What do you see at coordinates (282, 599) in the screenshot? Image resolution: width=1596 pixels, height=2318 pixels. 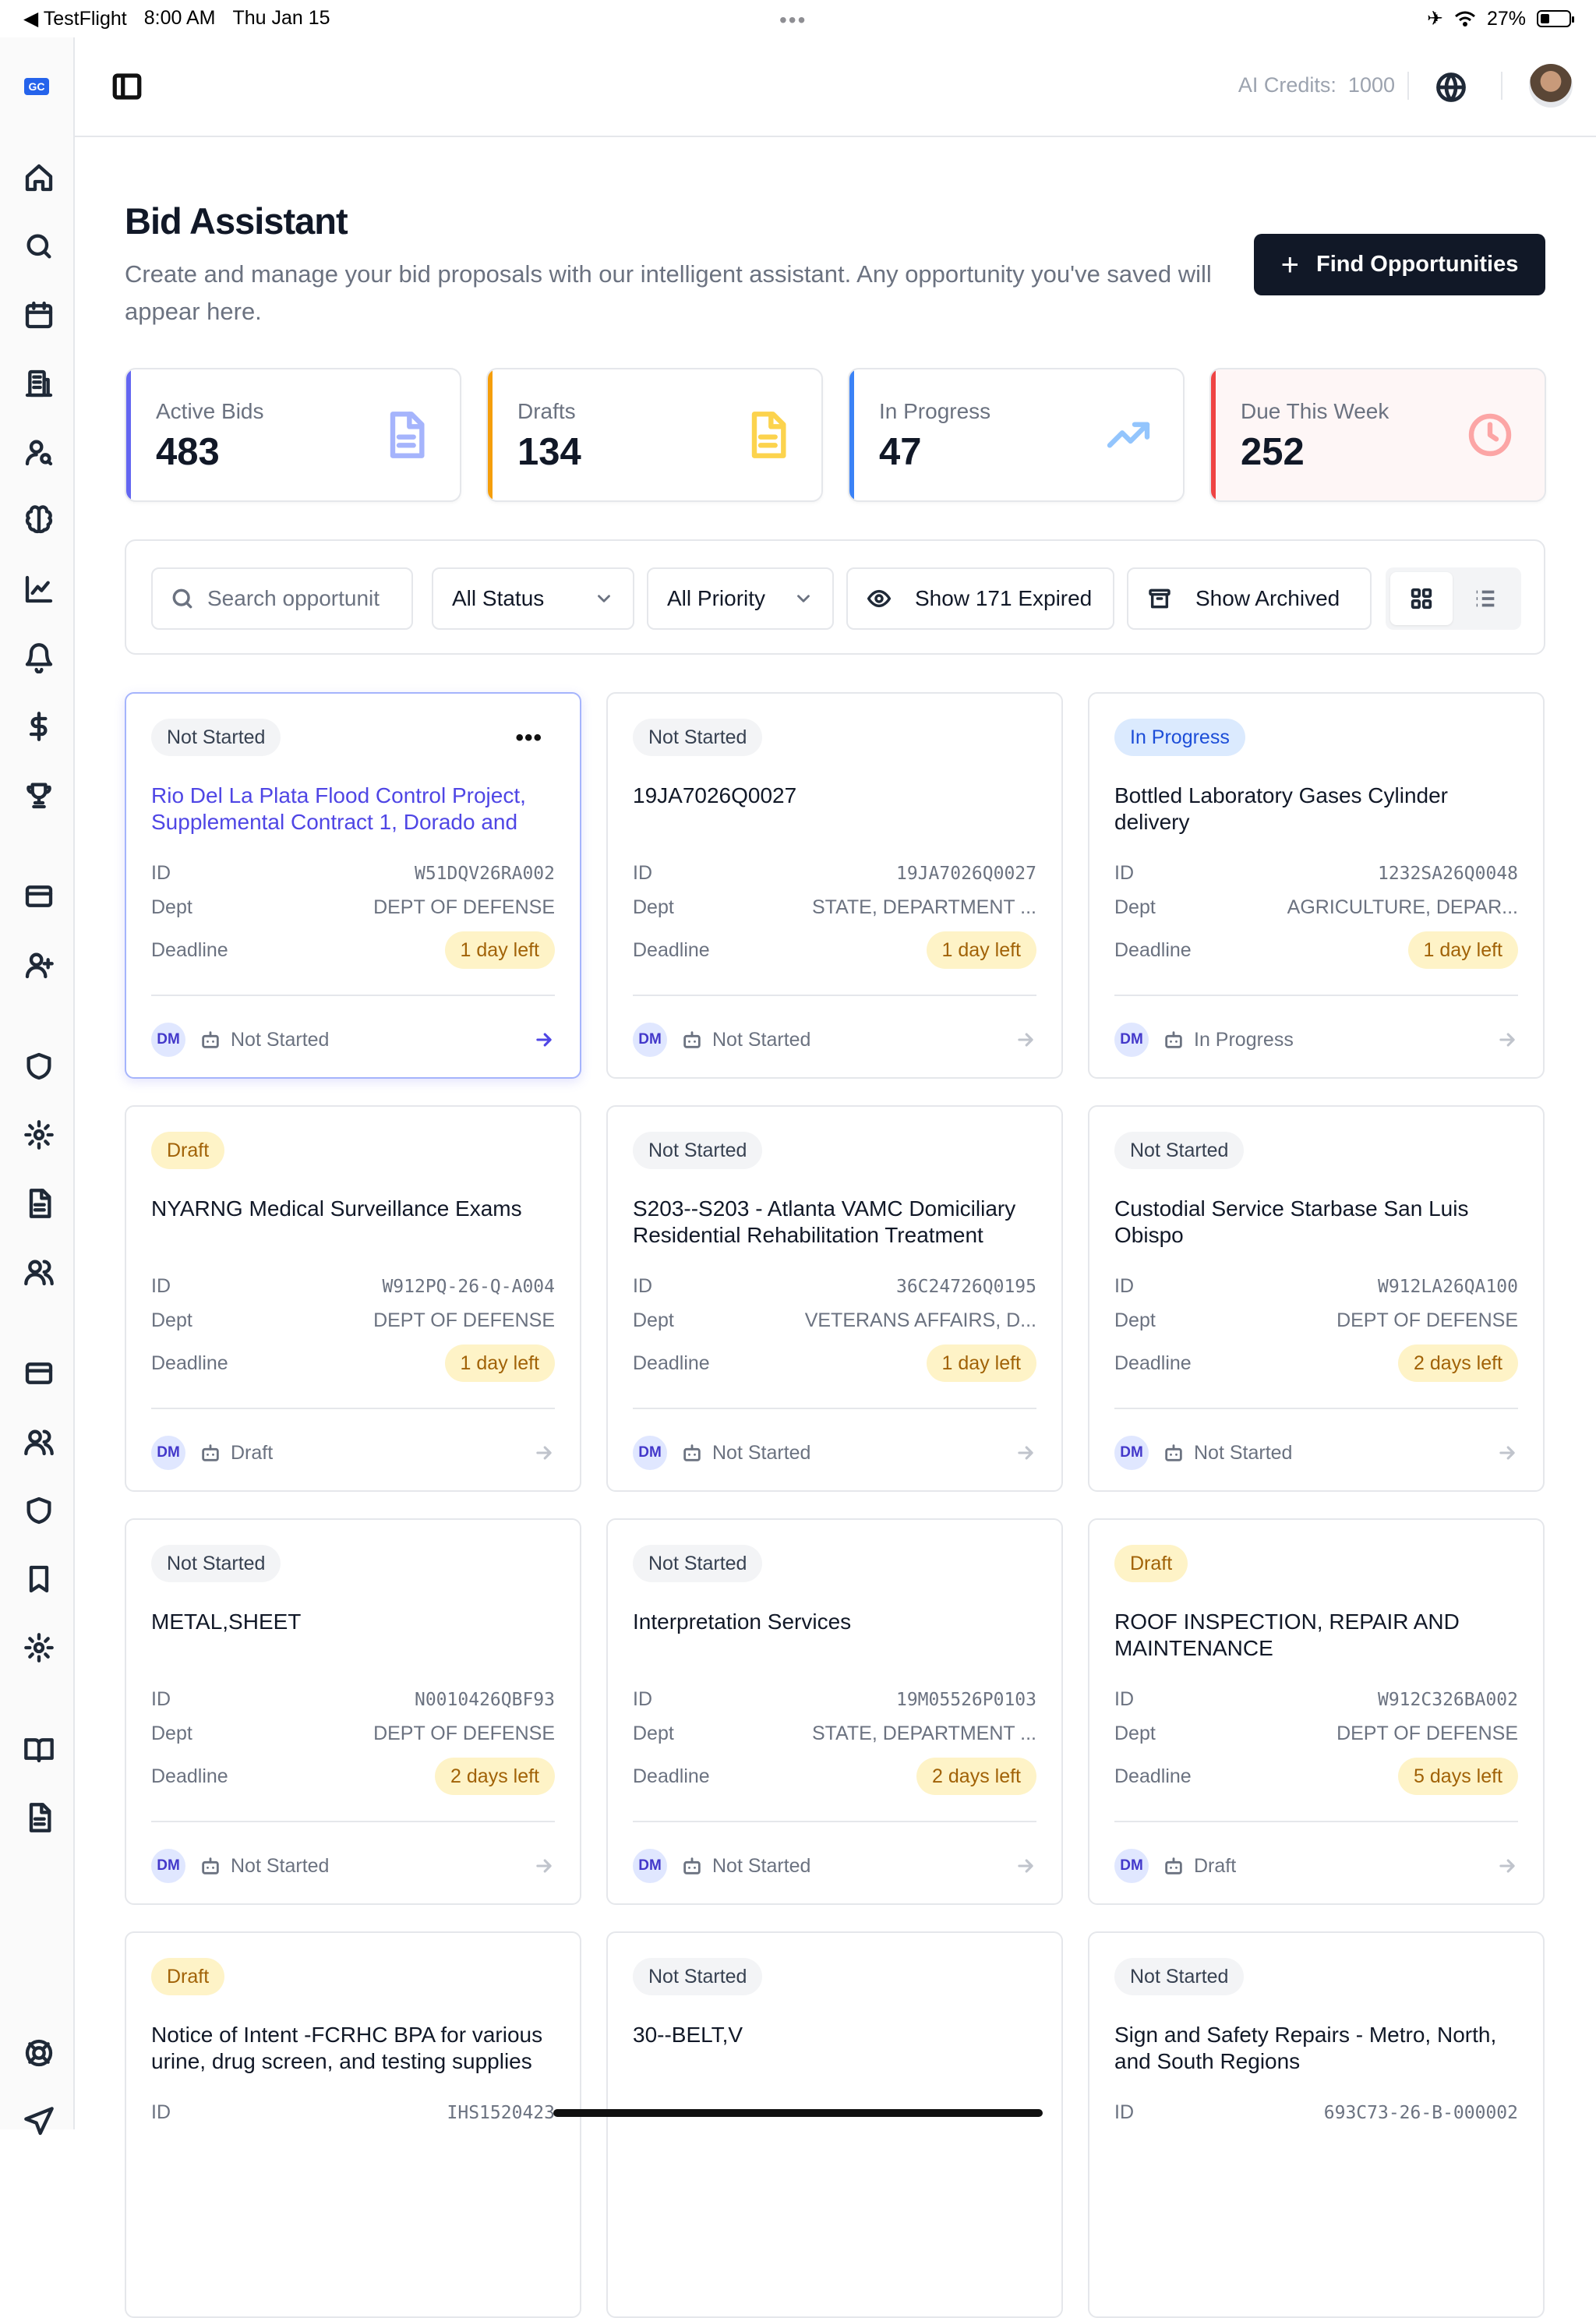 I see `search-input: Search opportunit` at bounding box center [282, 599].